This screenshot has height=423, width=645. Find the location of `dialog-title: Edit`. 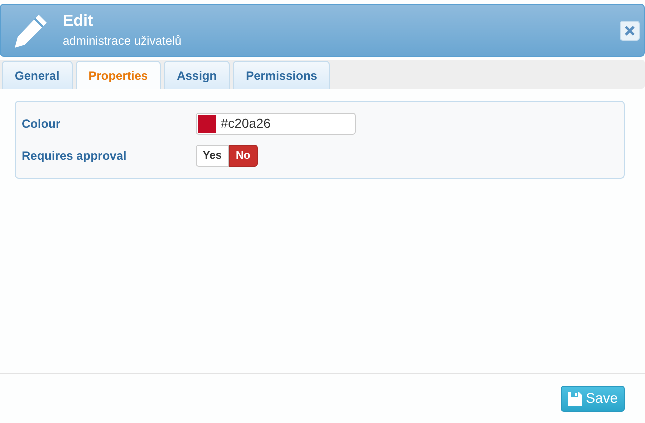

dialog-title: Edit is located at coordinates (78, 22).